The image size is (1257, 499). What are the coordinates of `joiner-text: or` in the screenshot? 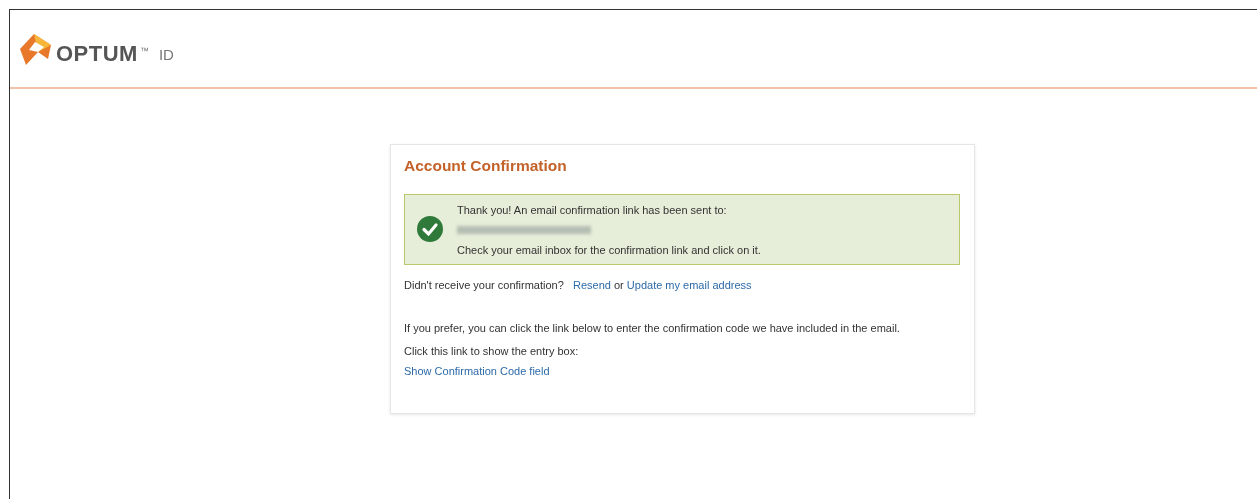 It's located at (619, 285).